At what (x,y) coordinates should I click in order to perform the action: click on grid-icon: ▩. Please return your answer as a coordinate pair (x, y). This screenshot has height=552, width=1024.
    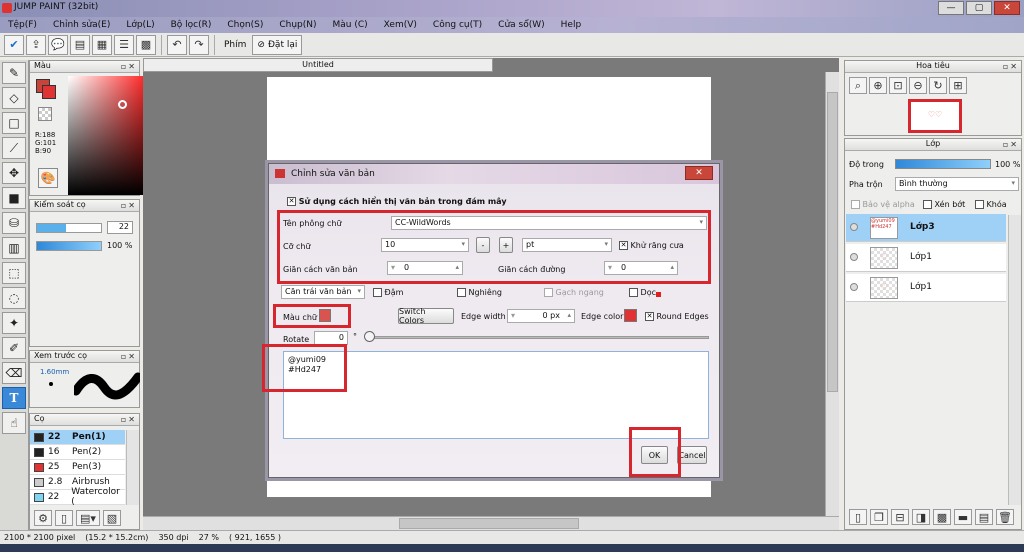
    Looking at the image, I should click on (146, 44).